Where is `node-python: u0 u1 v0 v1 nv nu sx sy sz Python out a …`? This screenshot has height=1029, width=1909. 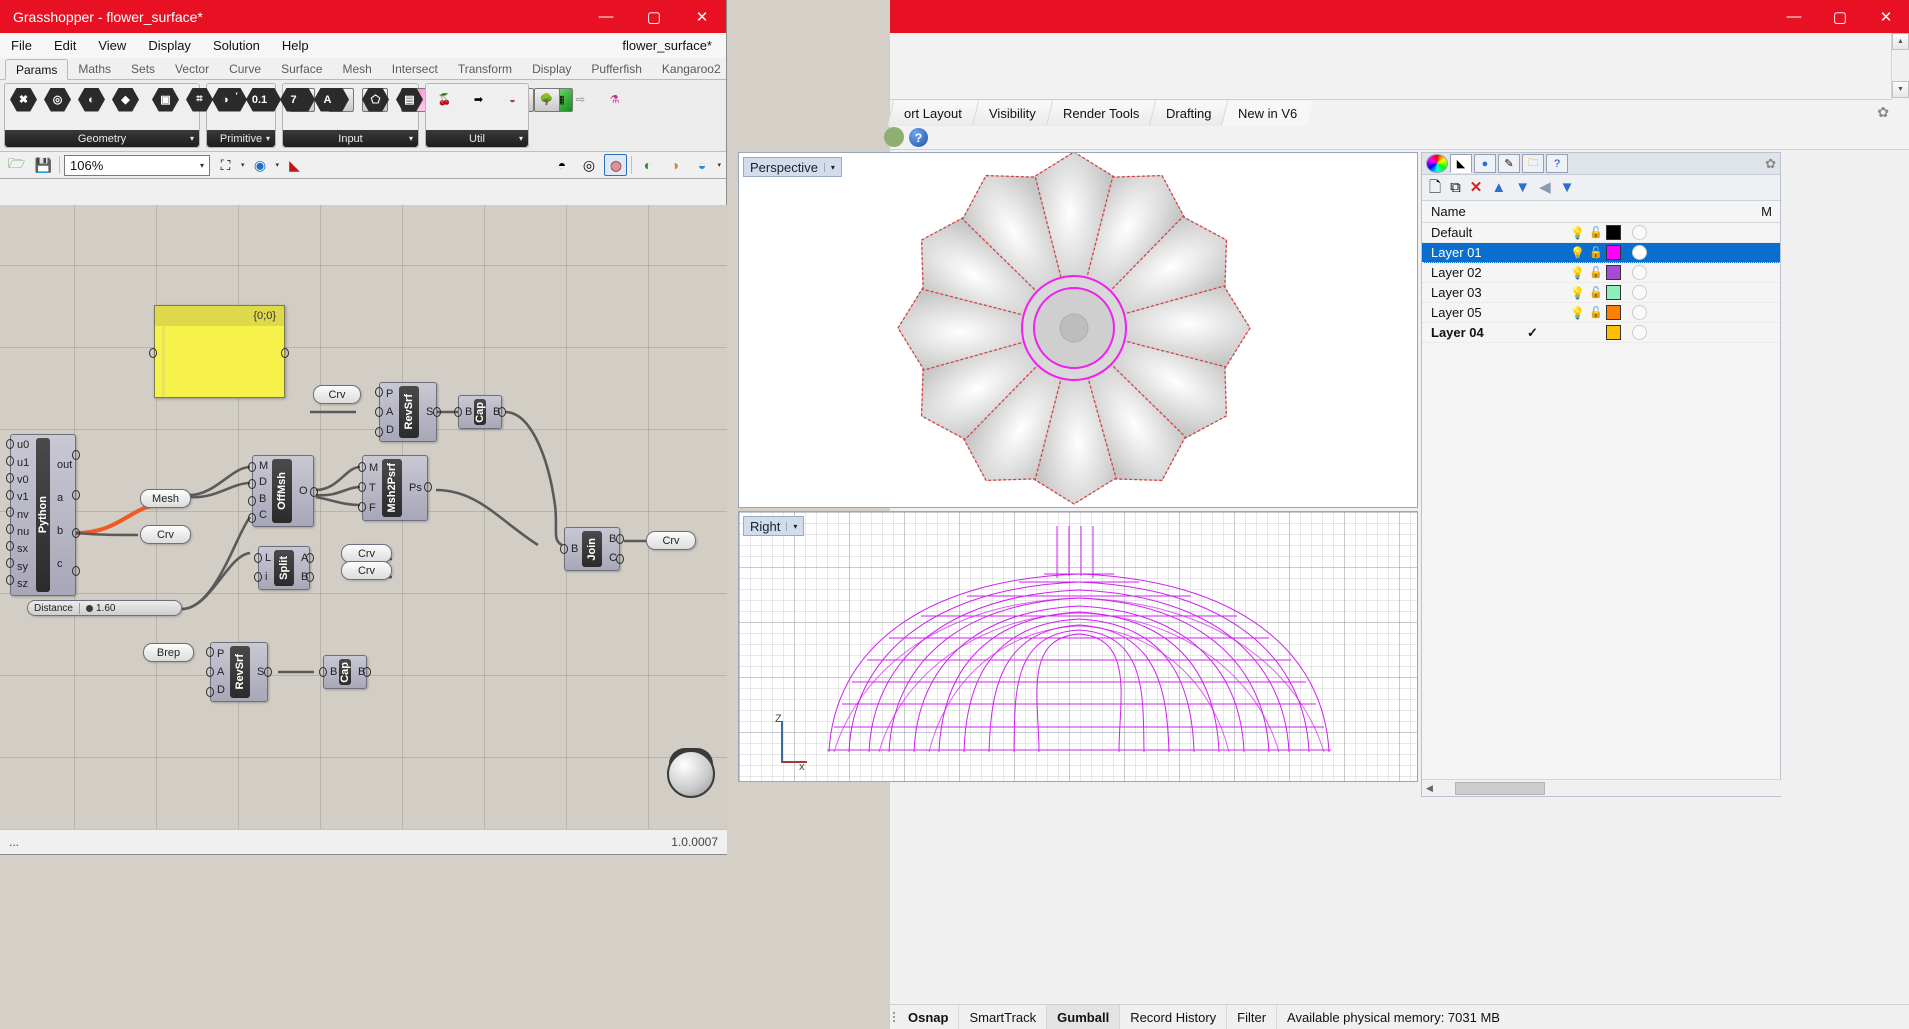
node-python: u0 u1 v0 v1 nv nu sx sy sz Python out a … is located at coordinates (43, 515).